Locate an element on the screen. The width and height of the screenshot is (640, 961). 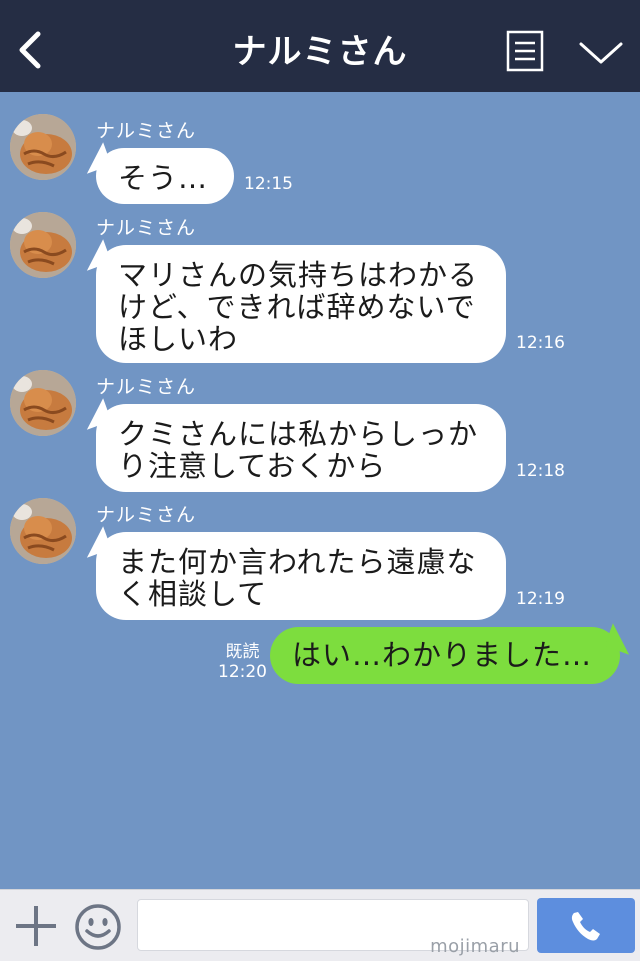
chevron-down-icon is located at coordinates (601, 53).